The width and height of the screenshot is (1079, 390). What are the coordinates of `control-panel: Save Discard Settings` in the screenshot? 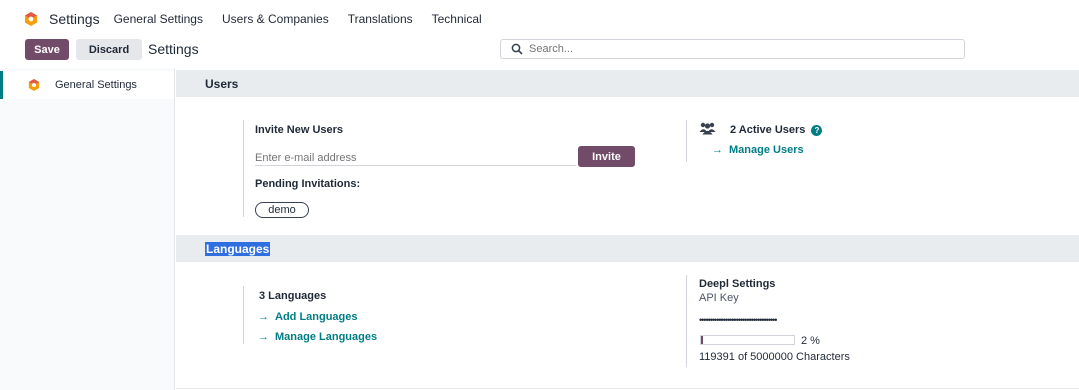 It's located at (539, 50).